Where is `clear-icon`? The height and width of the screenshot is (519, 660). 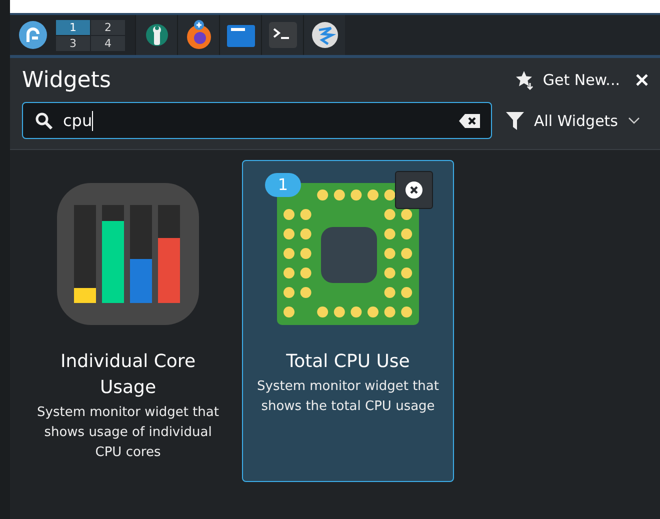 clear-icon is located at coordinates (470, 120).